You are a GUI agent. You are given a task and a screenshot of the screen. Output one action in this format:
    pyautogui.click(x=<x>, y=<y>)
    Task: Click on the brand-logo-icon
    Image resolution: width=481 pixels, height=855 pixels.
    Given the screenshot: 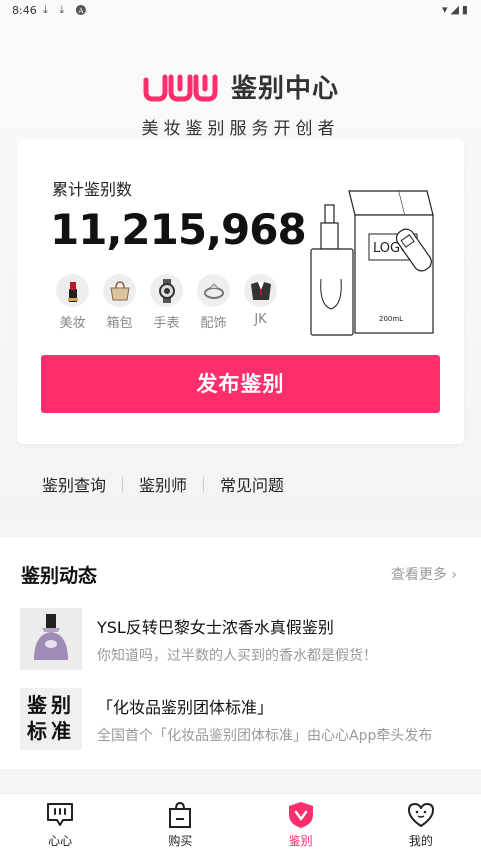 What is the action you would take?
    pyautogui.click(x=180, y=87)
    